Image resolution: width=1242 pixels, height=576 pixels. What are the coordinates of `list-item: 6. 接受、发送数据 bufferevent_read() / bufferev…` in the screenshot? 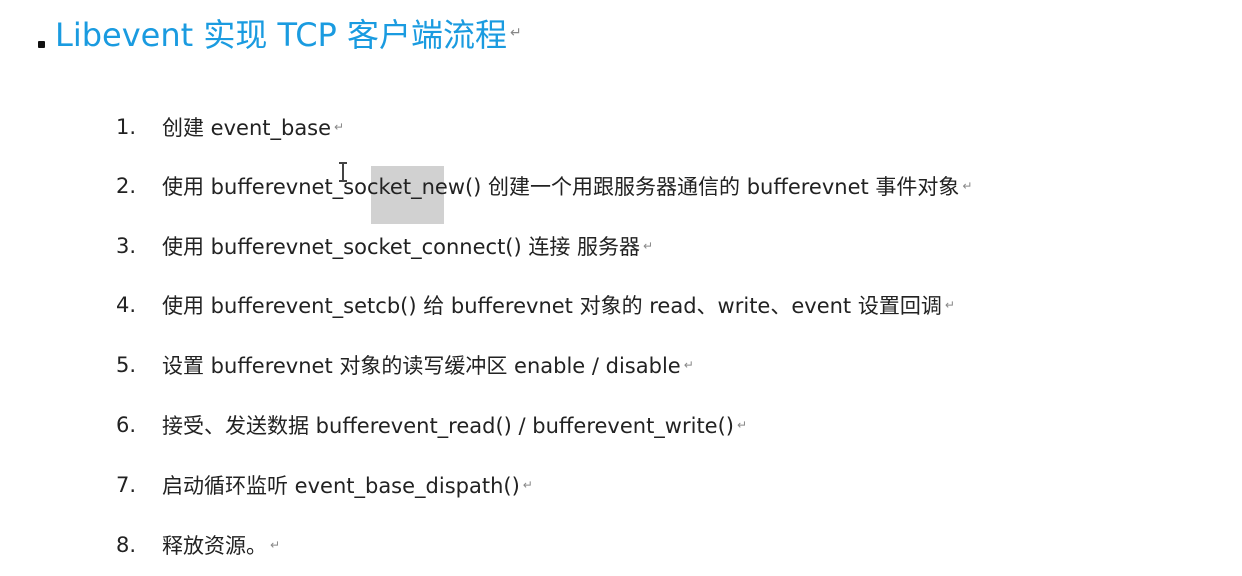 It's located at (431, 425).